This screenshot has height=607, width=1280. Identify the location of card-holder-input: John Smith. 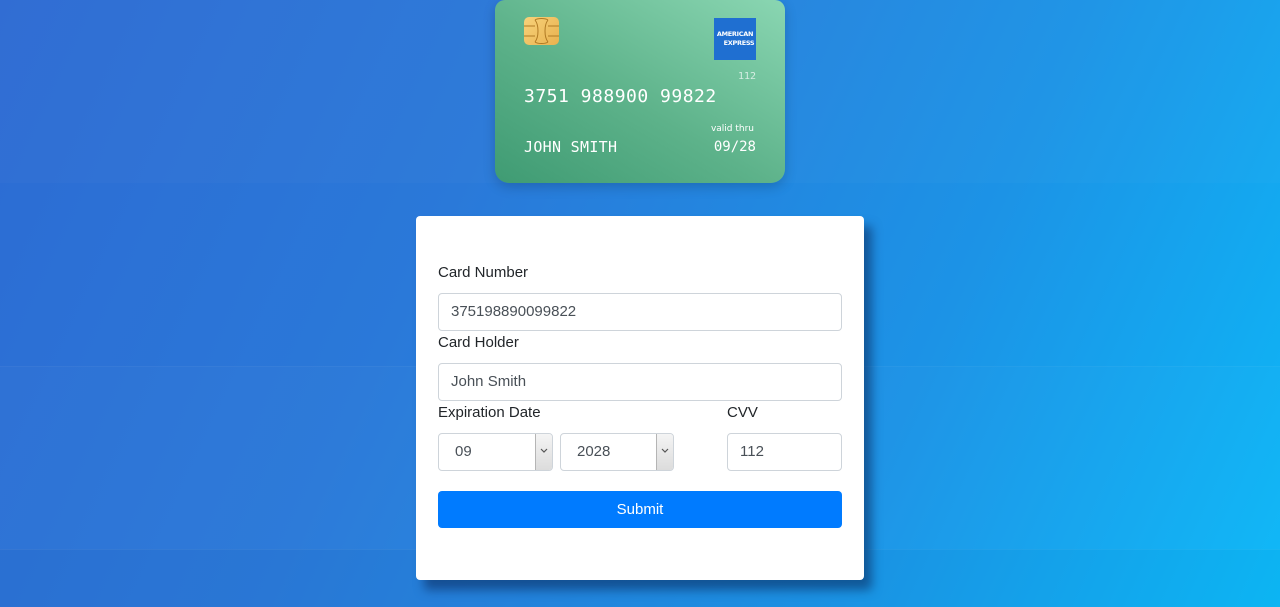
(640, 382).